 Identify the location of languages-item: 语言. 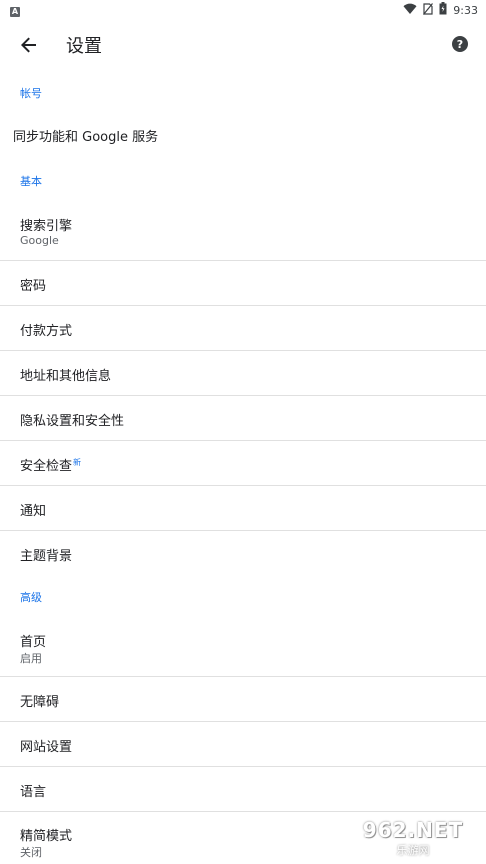
(243, 789).